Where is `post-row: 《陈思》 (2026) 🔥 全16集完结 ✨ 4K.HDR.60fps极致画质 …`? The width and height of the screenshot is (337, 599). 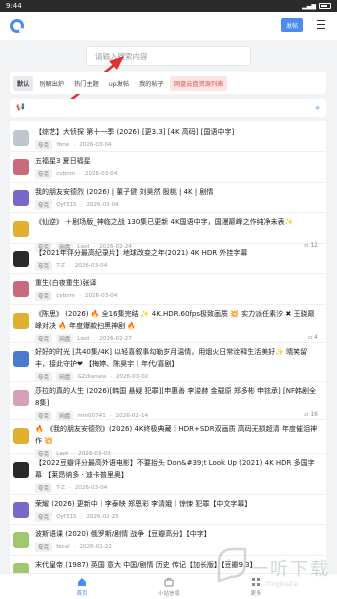
post-row: 《陈思》 (2026) 🔥 全16集完结 ✨ 4K.HDR.60fps极致画质 … is located at coordinates (168, 325).